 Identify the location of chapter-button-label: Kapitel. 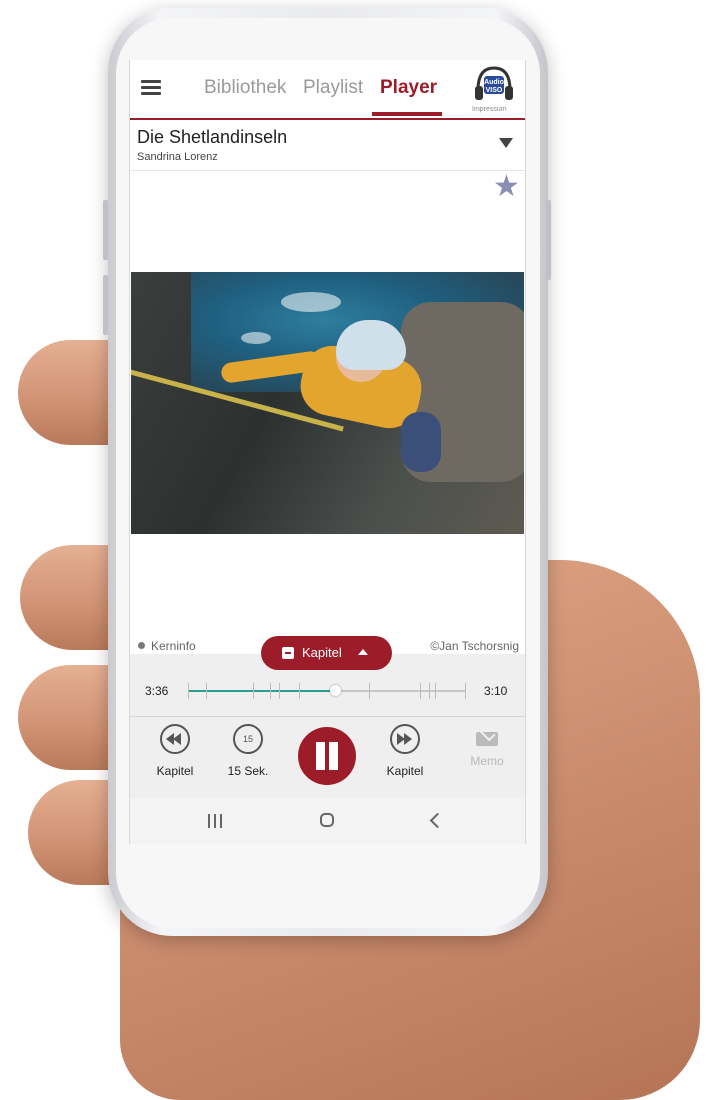
(322, 652).